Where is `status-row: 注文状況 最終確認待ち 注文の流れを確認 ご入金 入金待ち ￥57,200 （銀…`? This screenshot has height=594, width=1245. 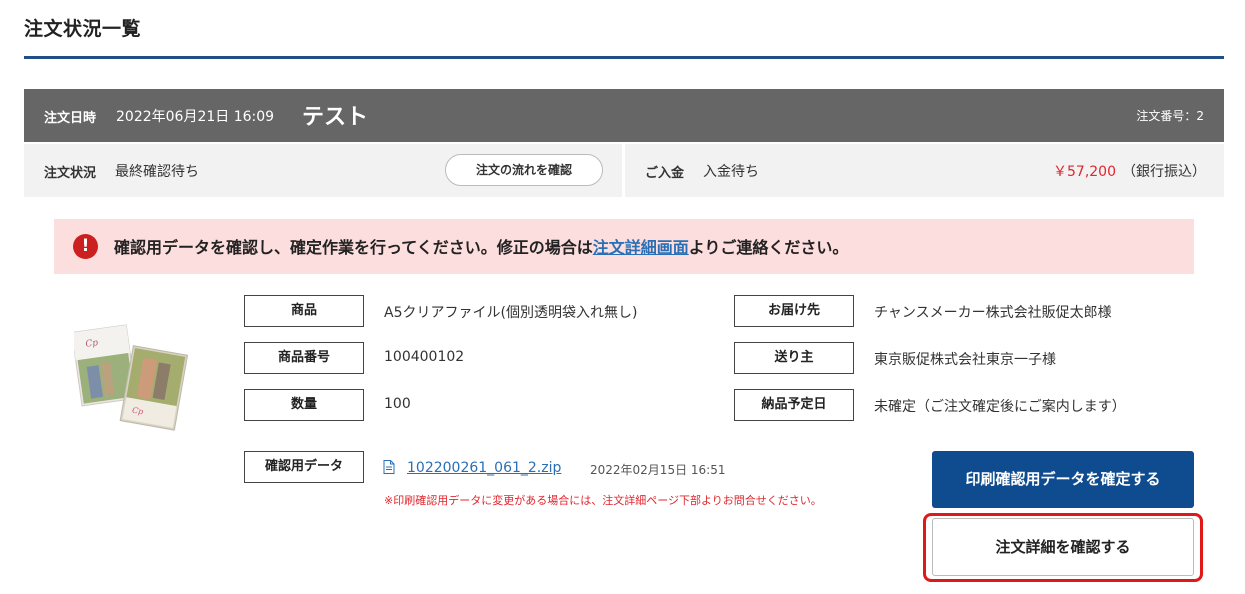 status-row: 注文状況 最終確認待ち 注文の流れを確認 ご入金 入金待ち ￥57,200 （銀… is located at coordinates (624, 170).